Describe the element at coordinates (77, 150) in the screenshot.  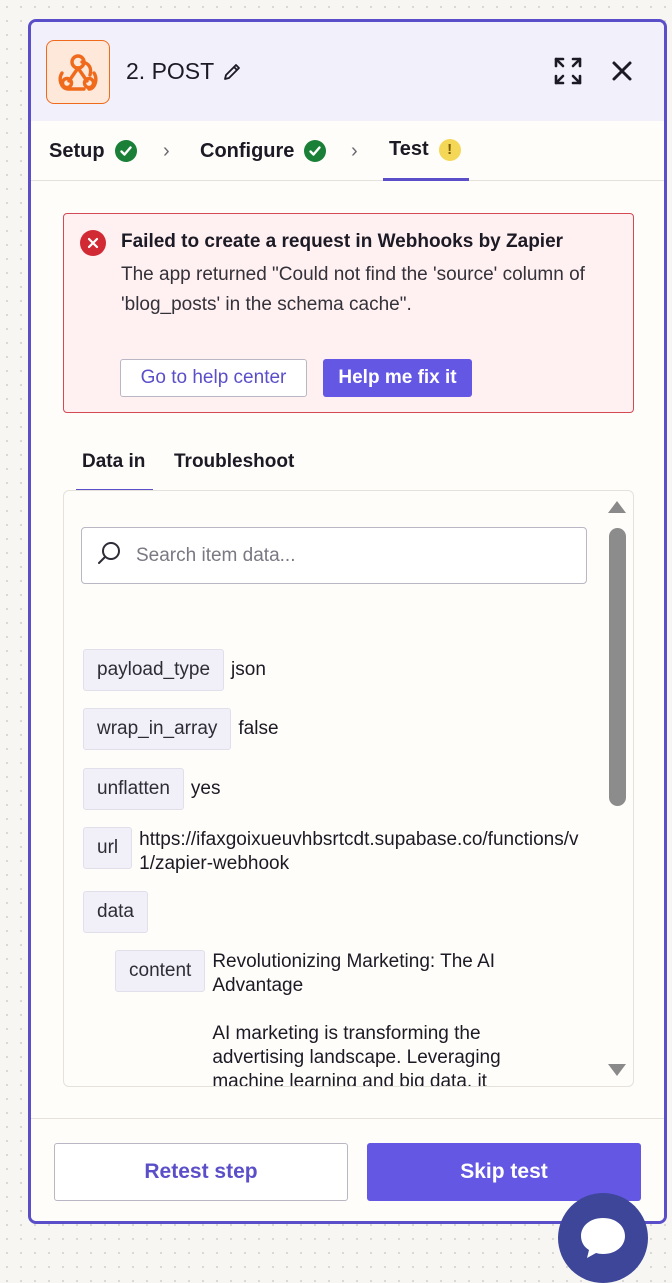
I see `tab-setup-label: Setup` at that location.